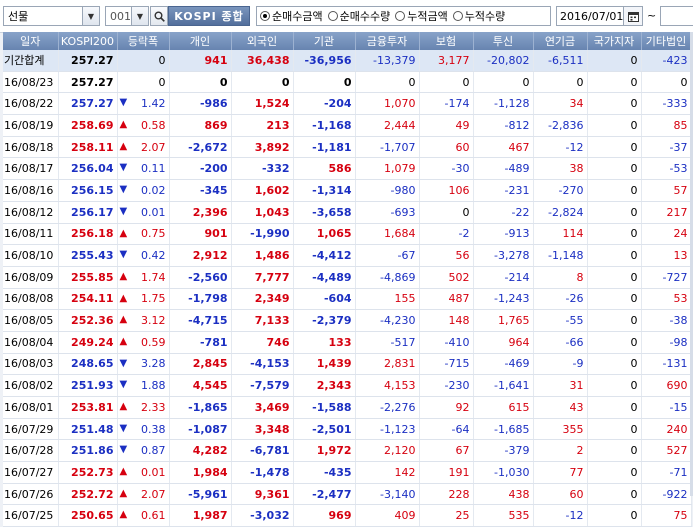  What do you see at coordinates (143, 364) in the screenshot?
I see `change-cell: ▼ 3.28` at bounding box center [143, 364].